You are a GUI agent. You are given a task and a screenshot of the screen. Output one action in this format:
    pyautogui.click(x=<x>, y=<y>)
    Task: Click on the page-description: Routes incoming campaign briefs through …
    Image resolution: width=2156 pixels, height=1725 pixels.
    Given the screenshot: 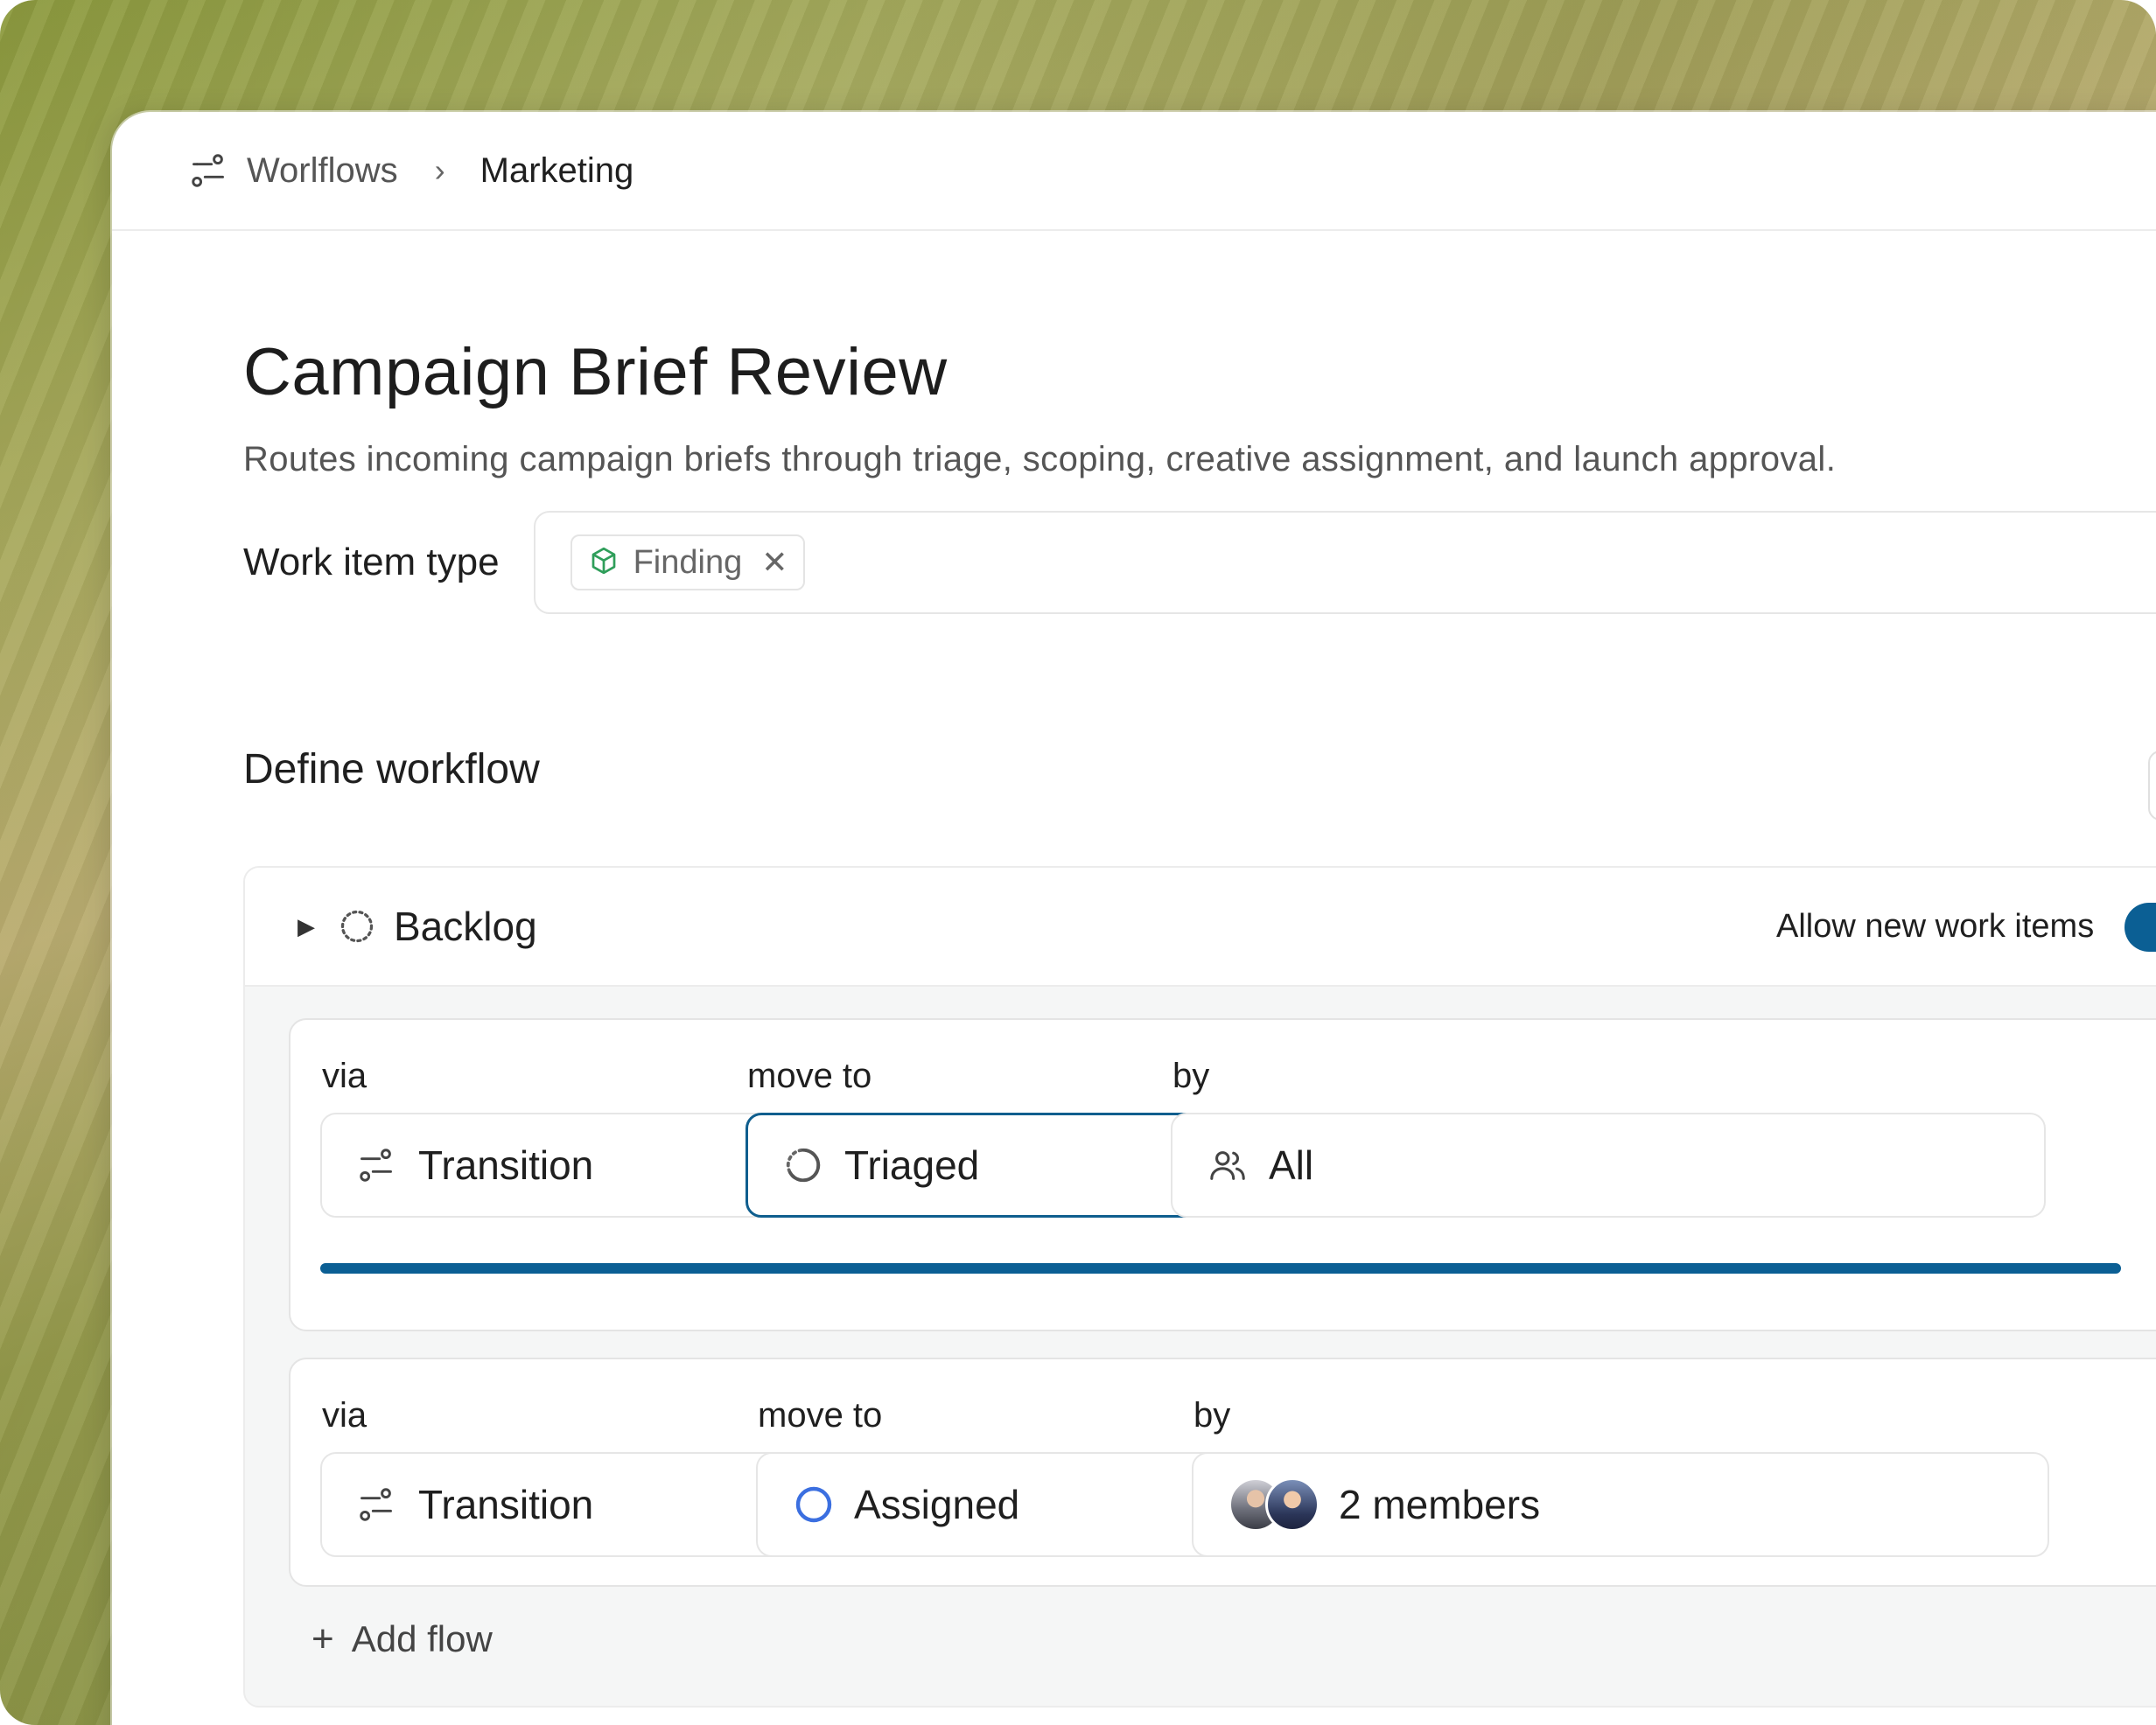 What is the action you would take?
    pyautogui.click(x=1040, y=459)
    